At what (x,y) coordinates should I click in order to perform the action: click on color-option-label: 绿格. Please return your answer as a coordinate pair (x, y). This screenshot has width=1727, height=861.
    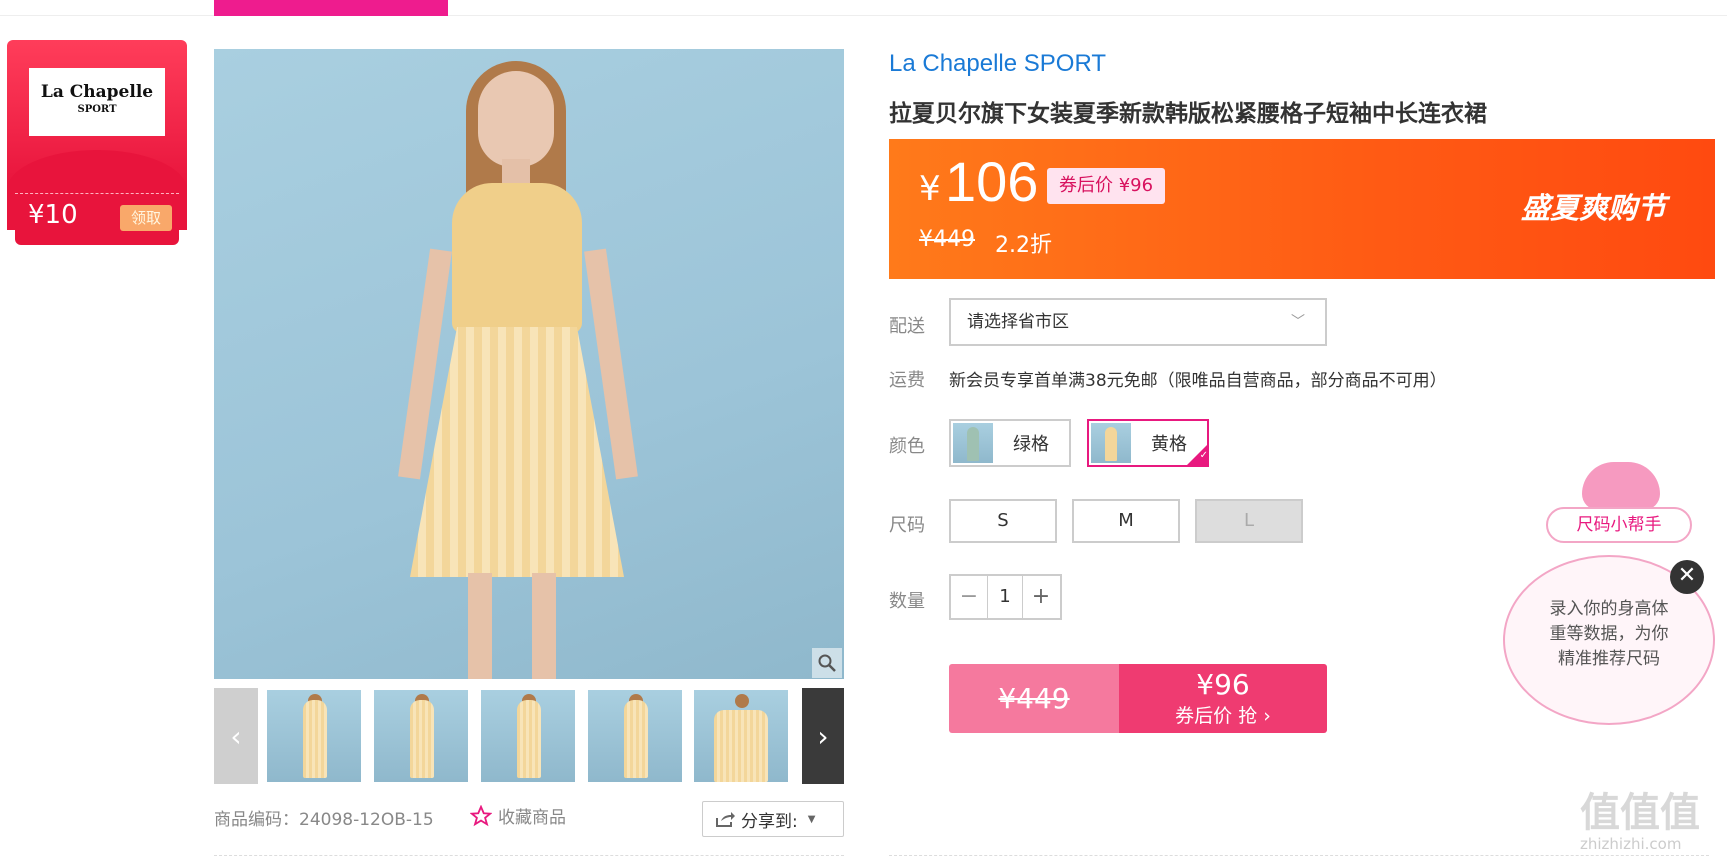
    Looking at the image, I should click on (1031, 444).